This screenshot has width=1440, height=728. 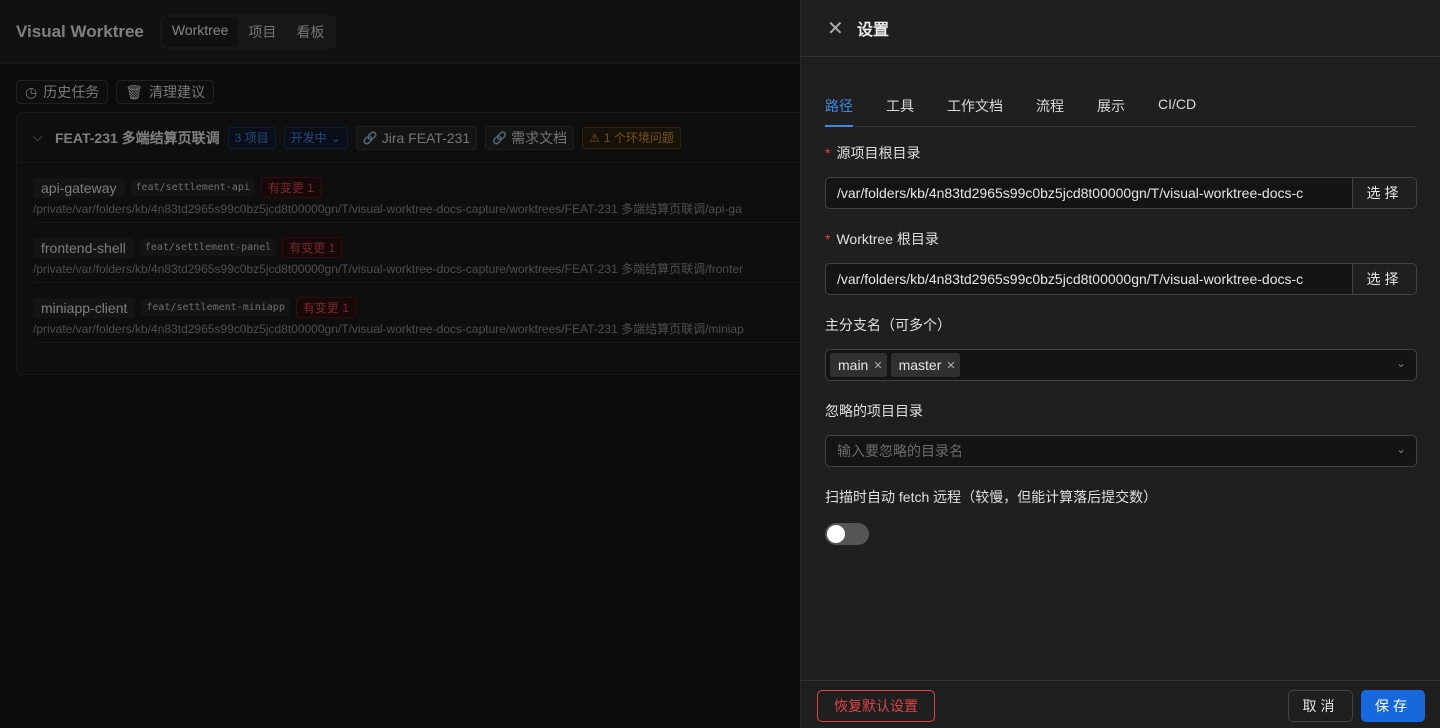 I want to click on toggle-knob, so click(x=836, y=534).